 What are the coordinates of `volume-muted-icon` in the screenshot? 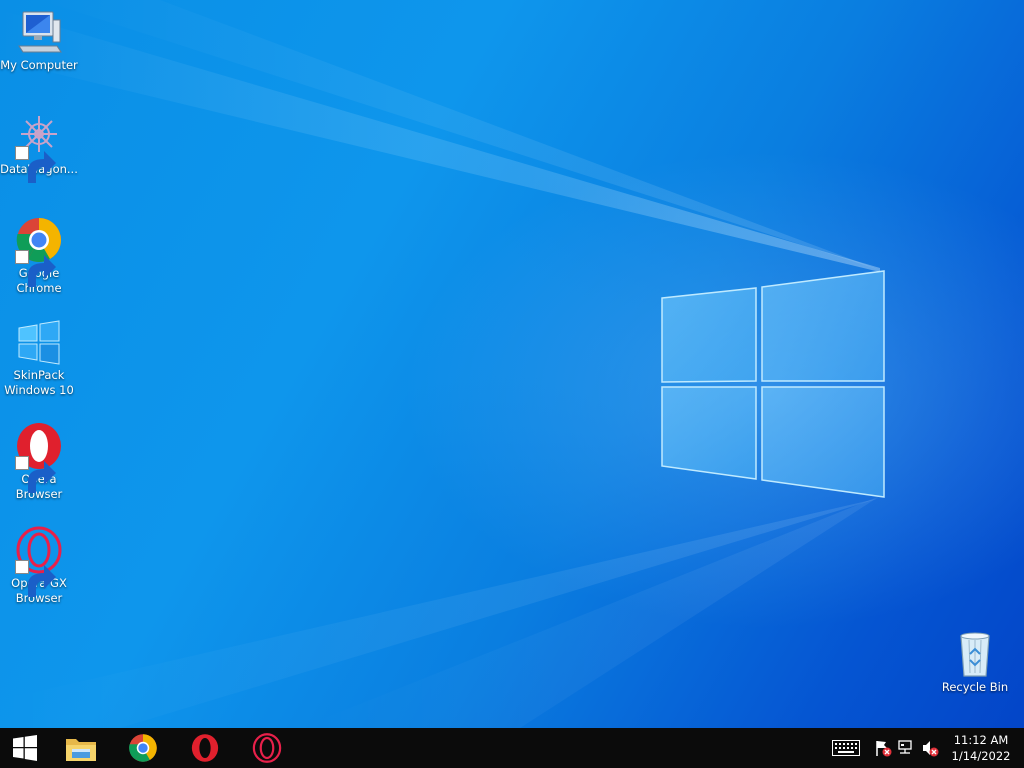 It's located at (930, 748).